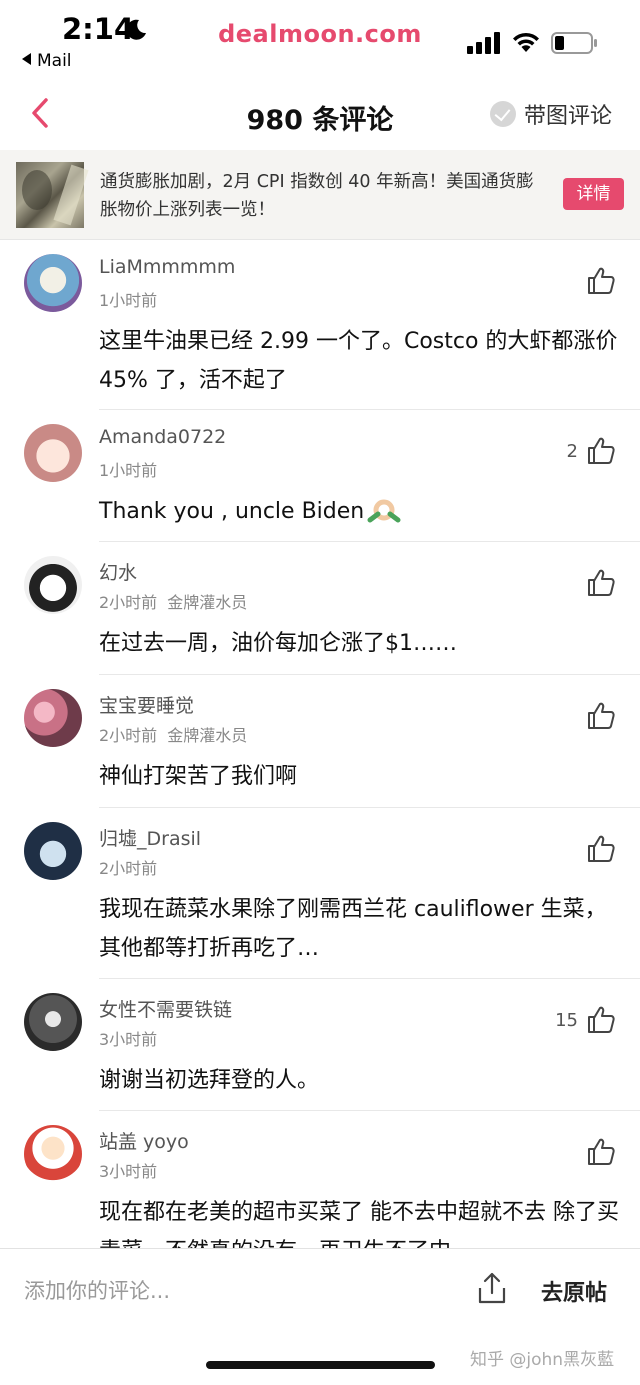 The height and width of the screenshot is (1385, 640). I want to click on check-circle-icon, so click(503, 114).